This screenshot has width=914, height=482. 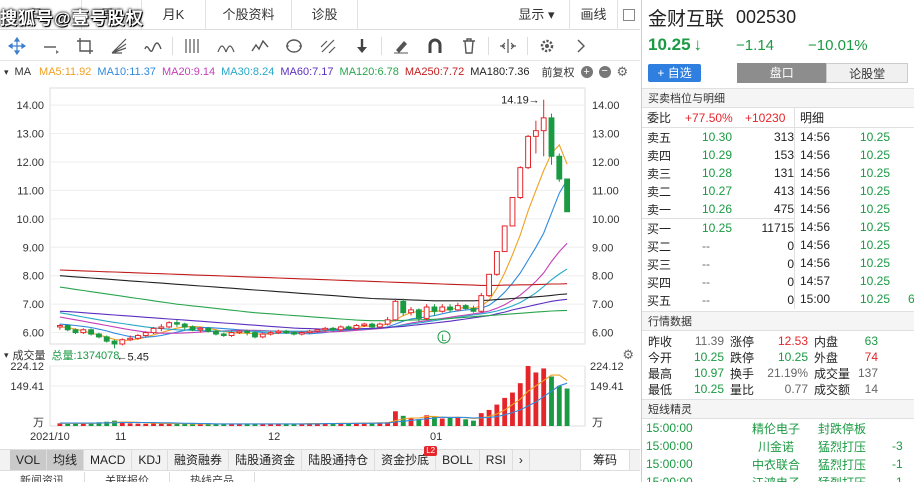 I want to click on crosshair-tool, so click(x=17, y=46).